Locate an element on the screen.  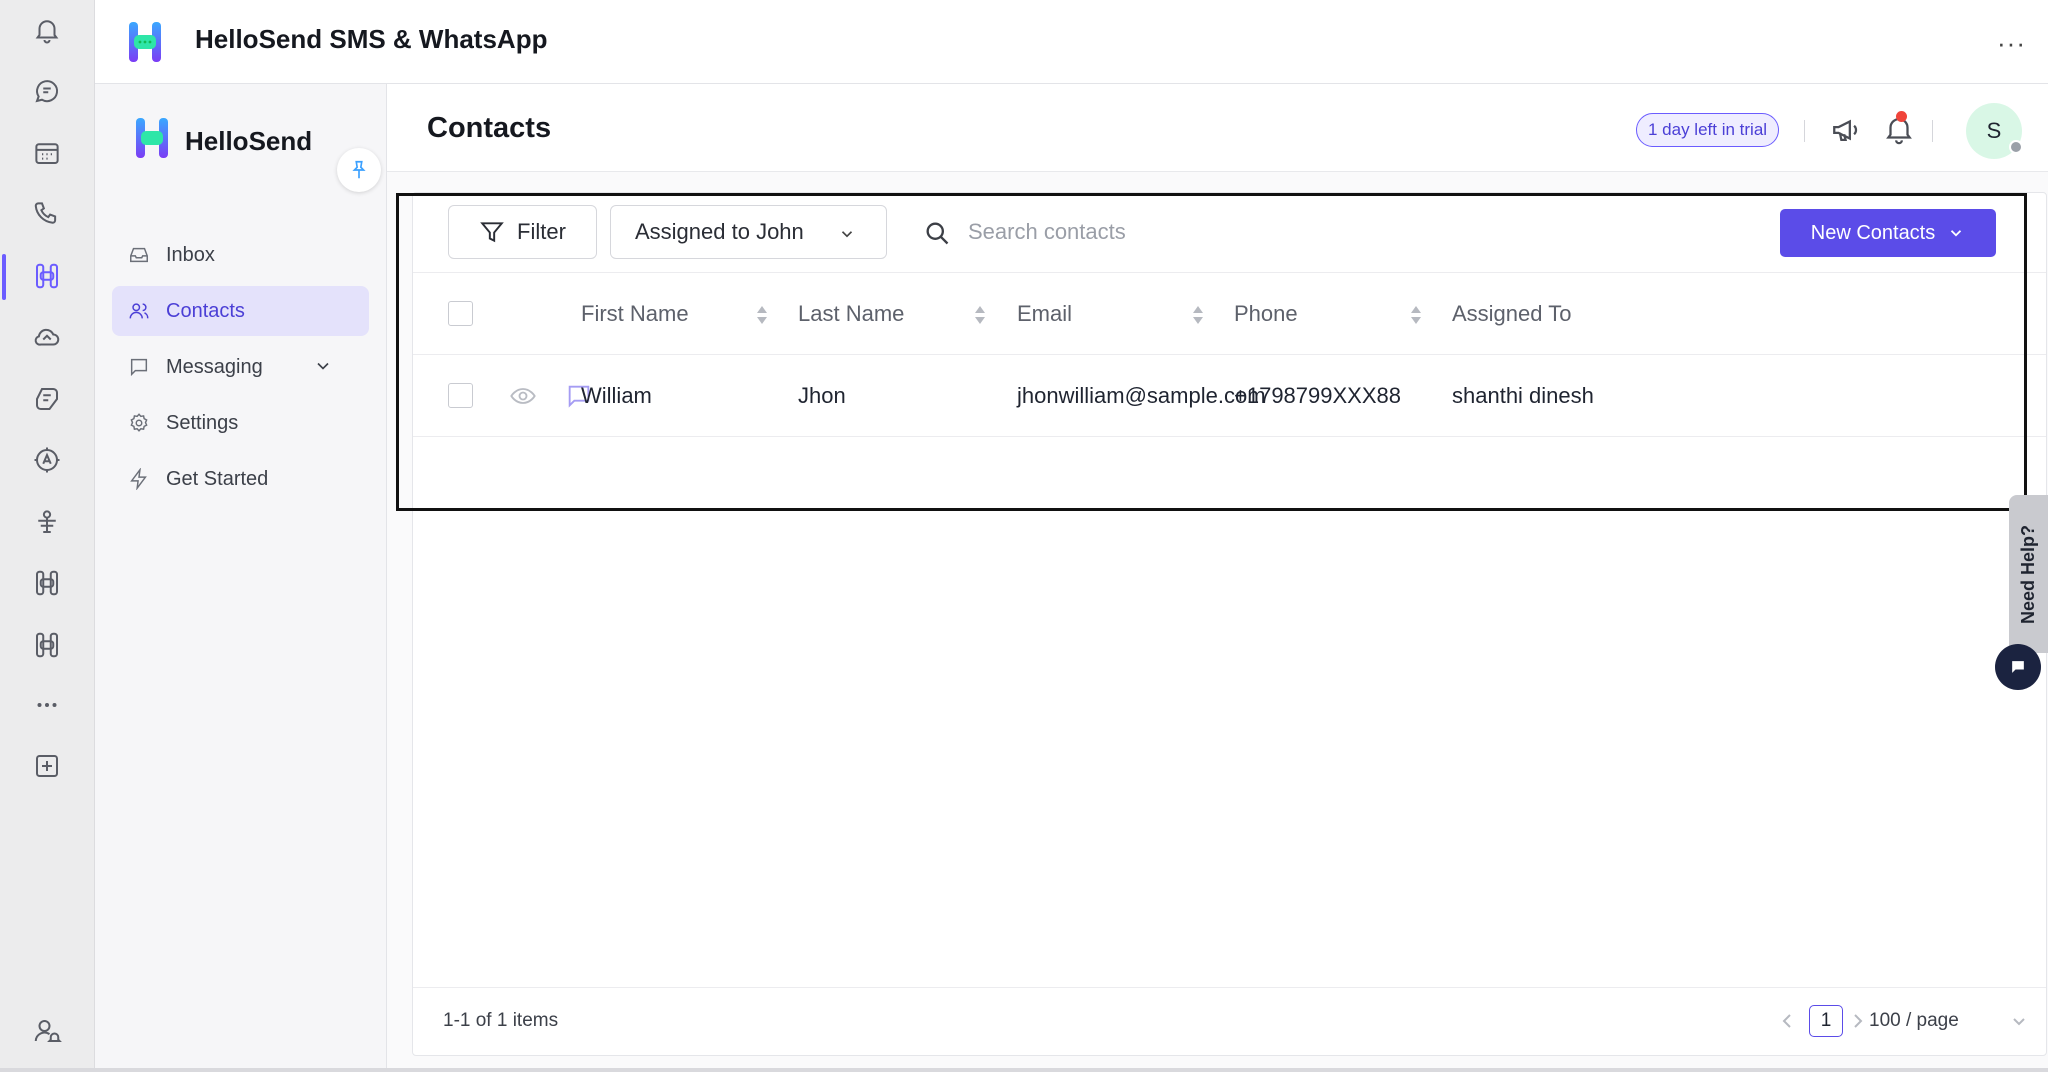
new-contacts-button: New Contacts is located at coordinates (1888, 233).